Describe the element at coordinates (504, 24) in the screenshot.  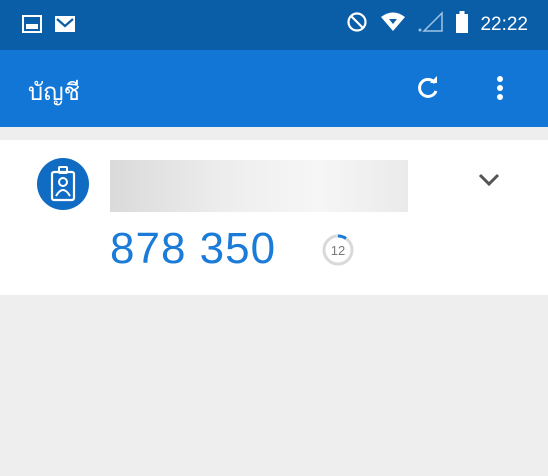
I see `clock: 22:22` at that location.